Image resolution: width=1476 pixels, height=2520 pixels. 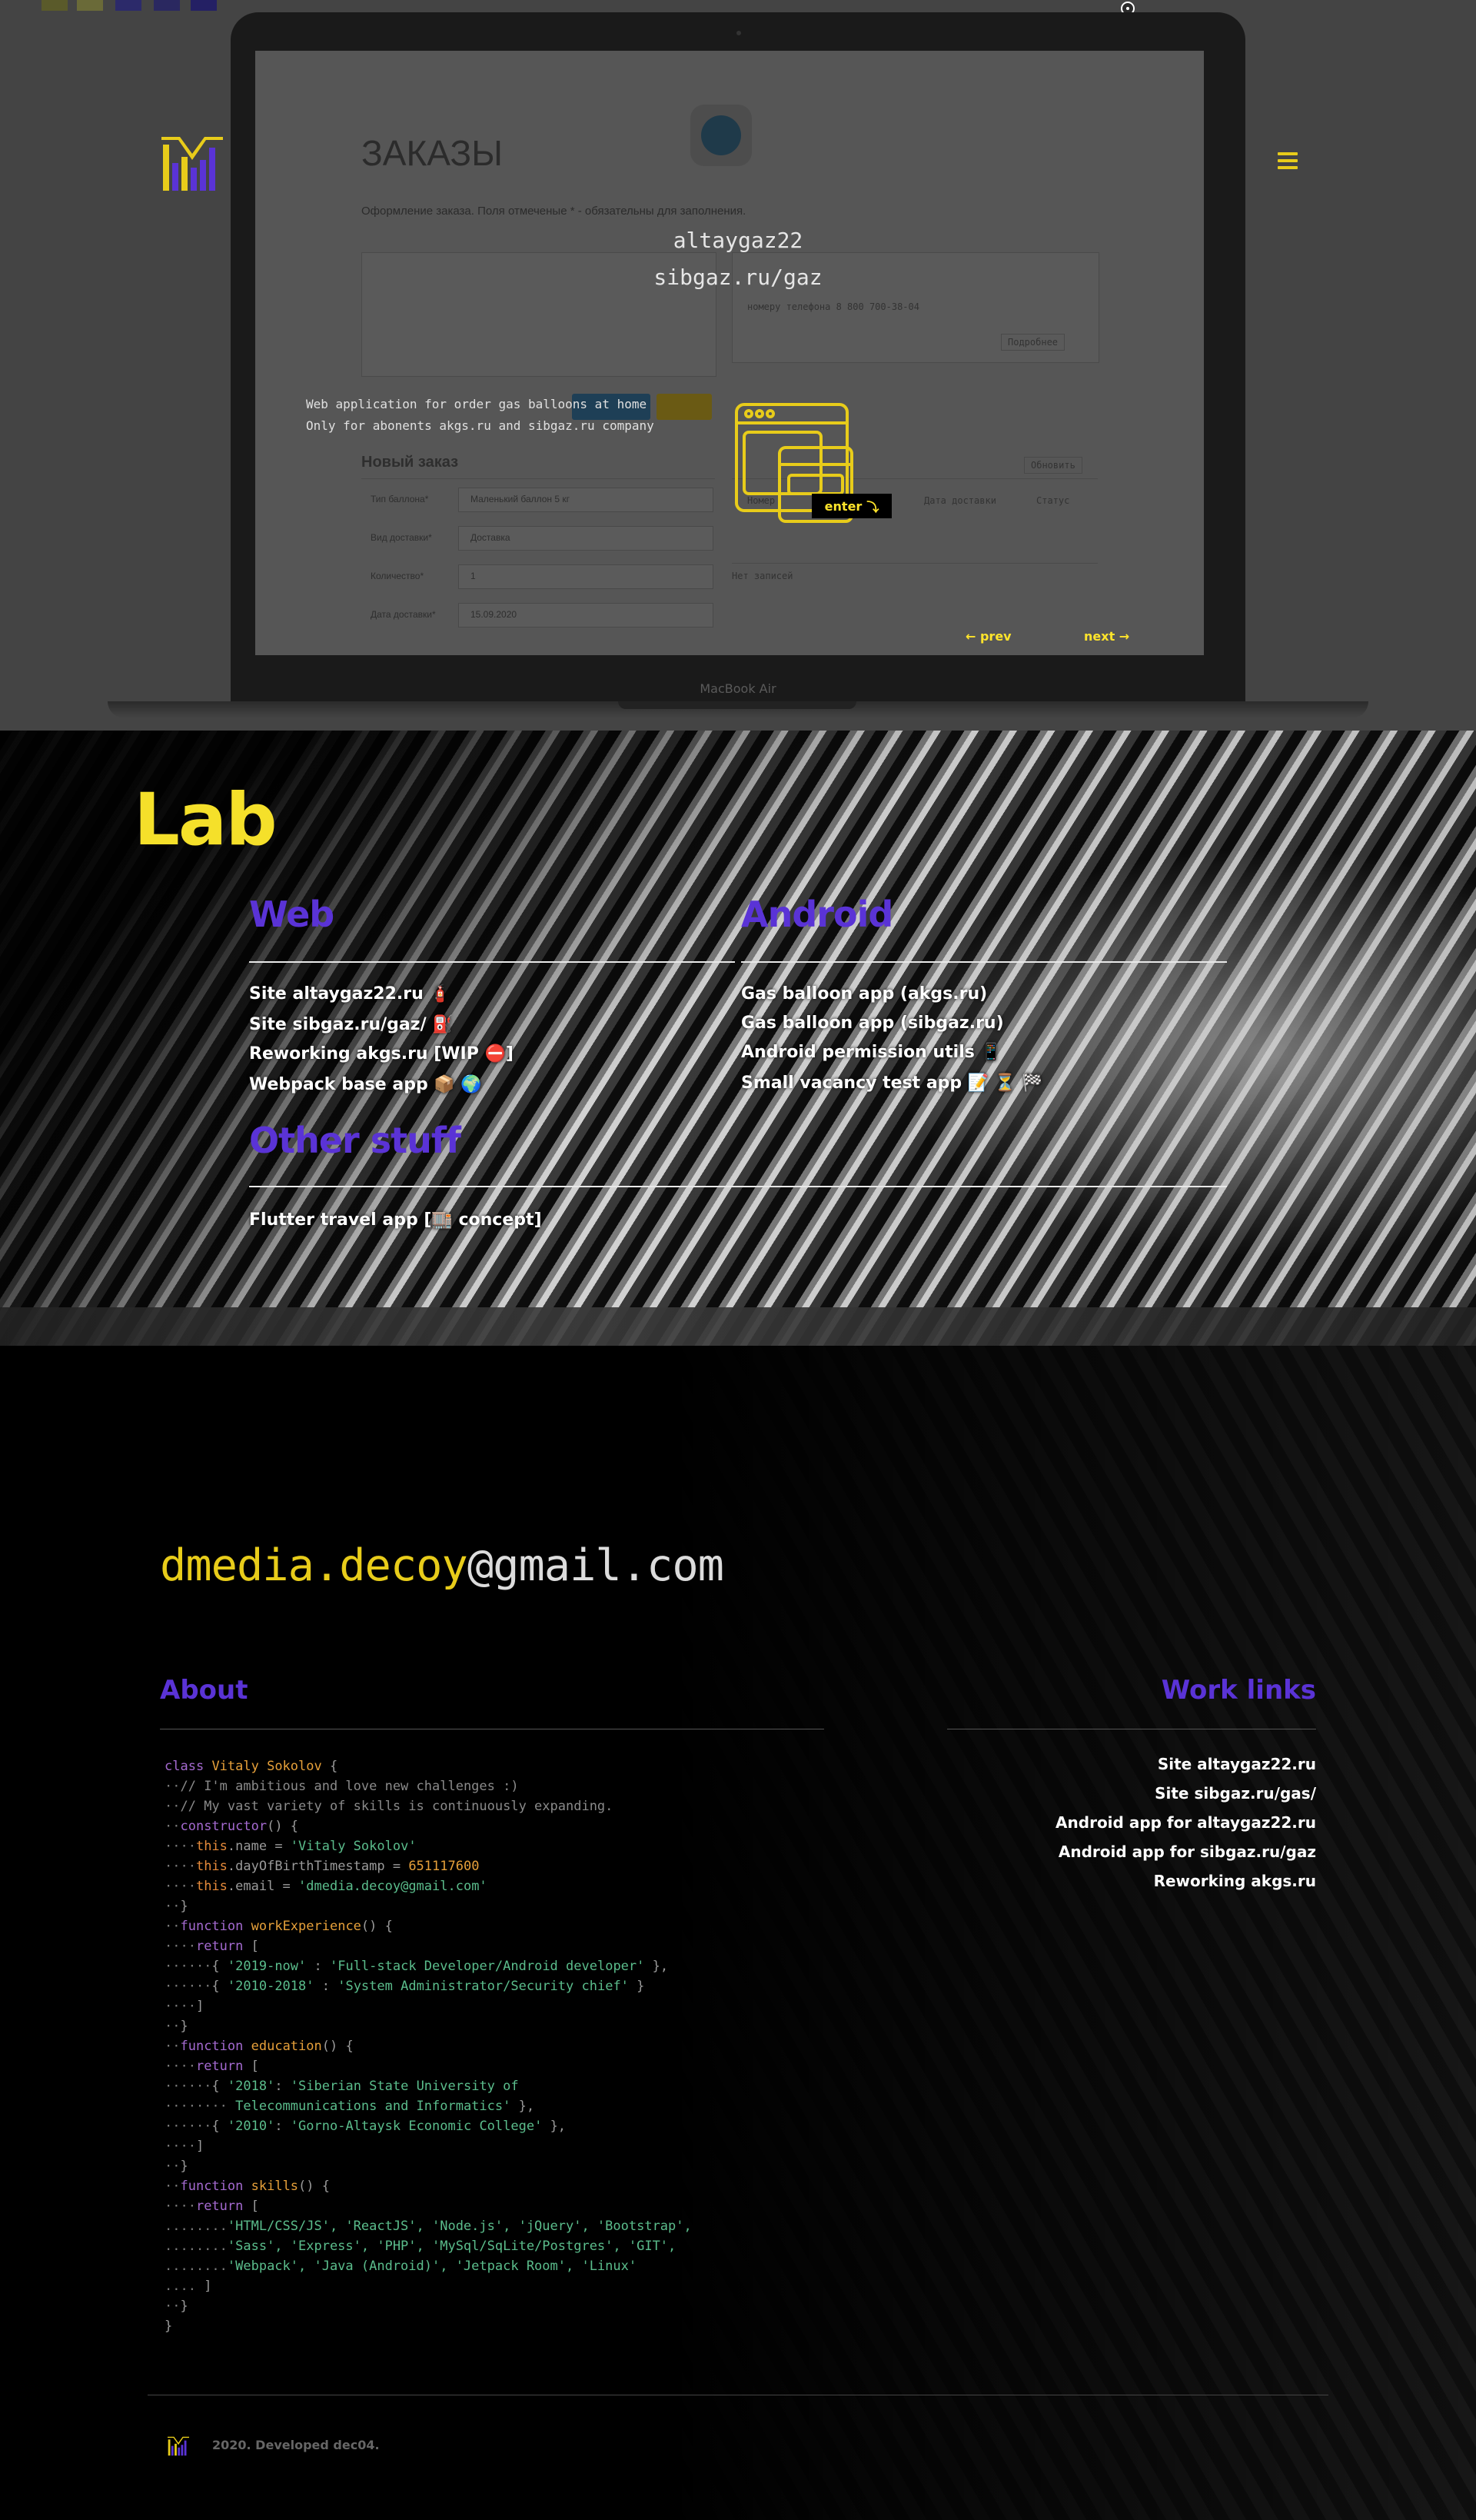 What do you see at coordinates (738, 1186) in the screenshot?
I see `other-stuff-divider` at bounding box center [738, 1186].